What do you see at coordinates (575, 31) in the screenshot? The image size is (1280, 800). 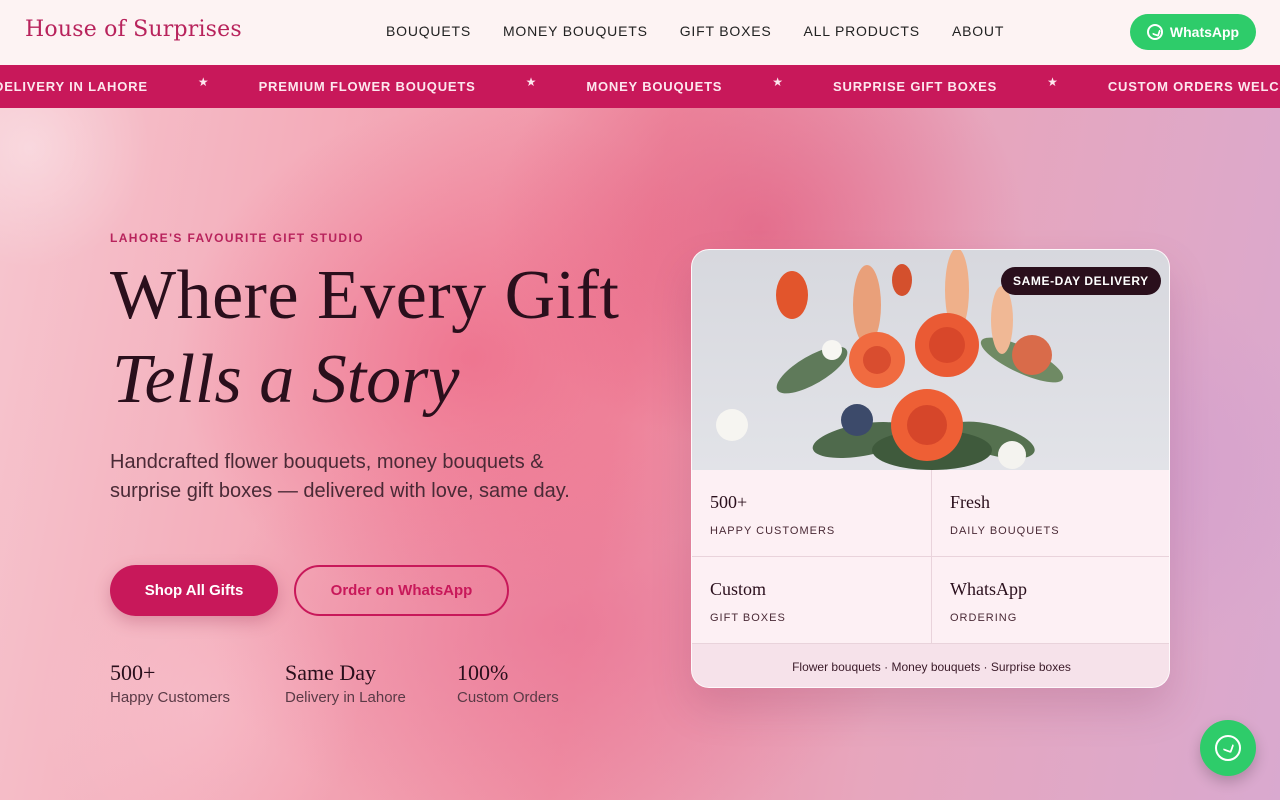 I see `nav-link-money-bouquets: MONEY BOUQUETS` at bounding box center [575, 31].